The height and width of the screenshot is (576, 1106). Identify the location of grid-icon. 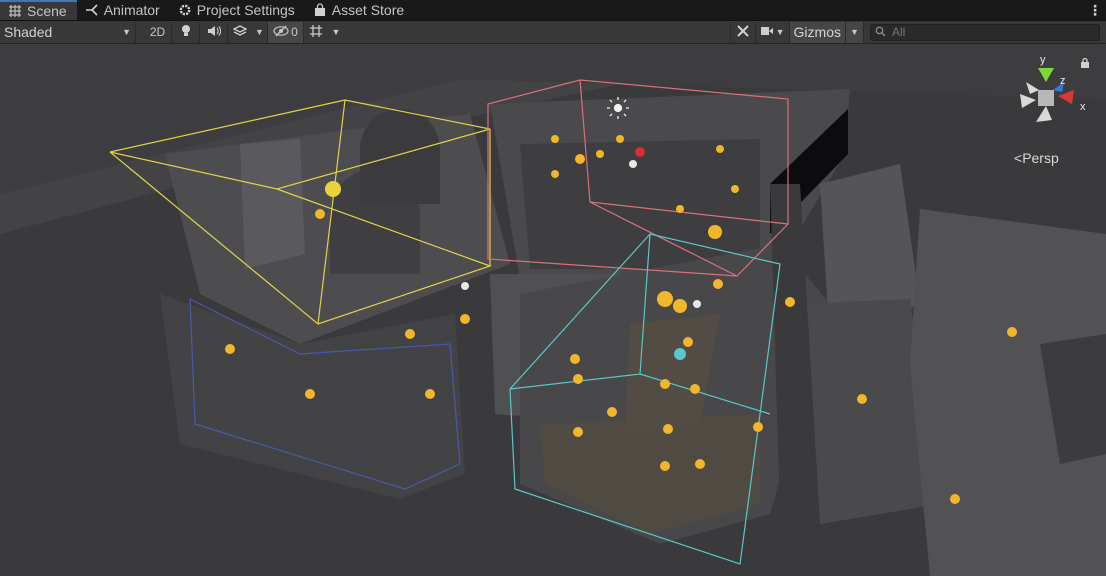
(15, 11).